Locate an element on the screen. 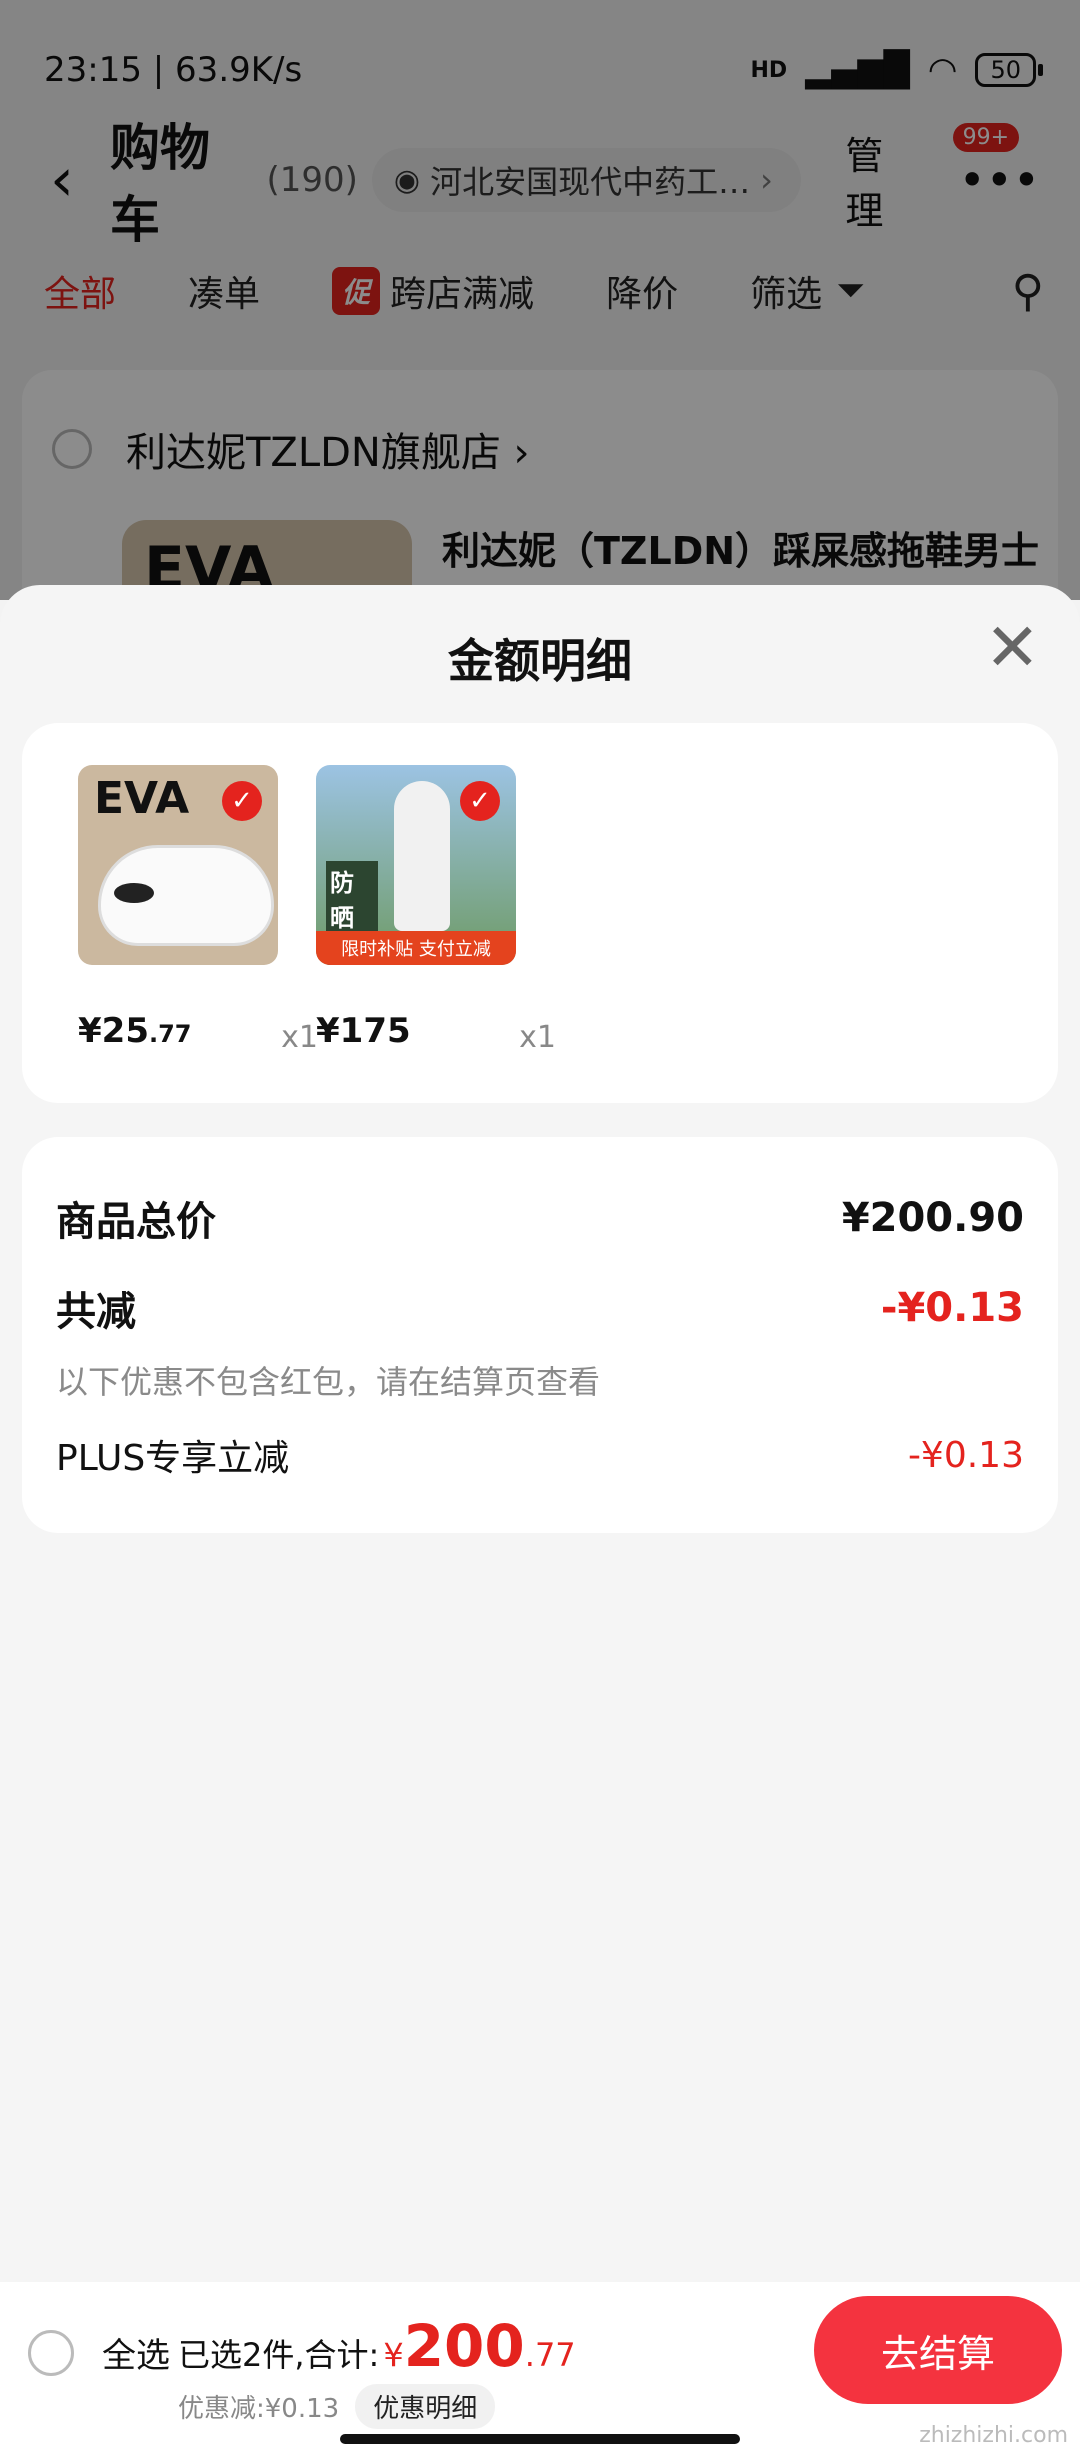 The height and width of the screenshot is (2460, 1080). selected-item: EVA ✓ ¥25.77 x1 is located at coordinates (198, 910).